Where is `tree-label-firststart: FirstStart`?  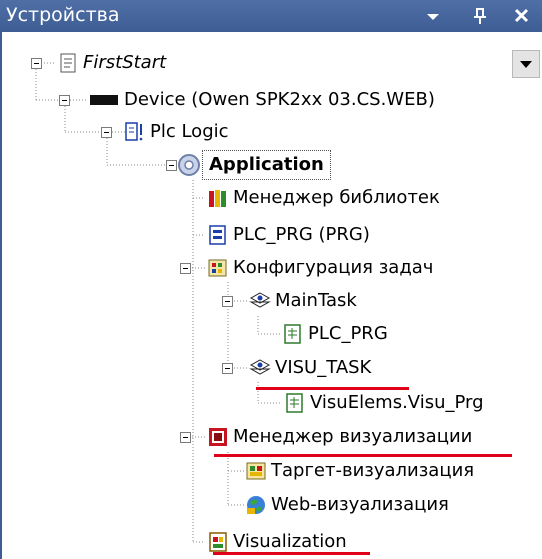
tree-label-firststart: FirstStart is located at coordinates (125, 62).